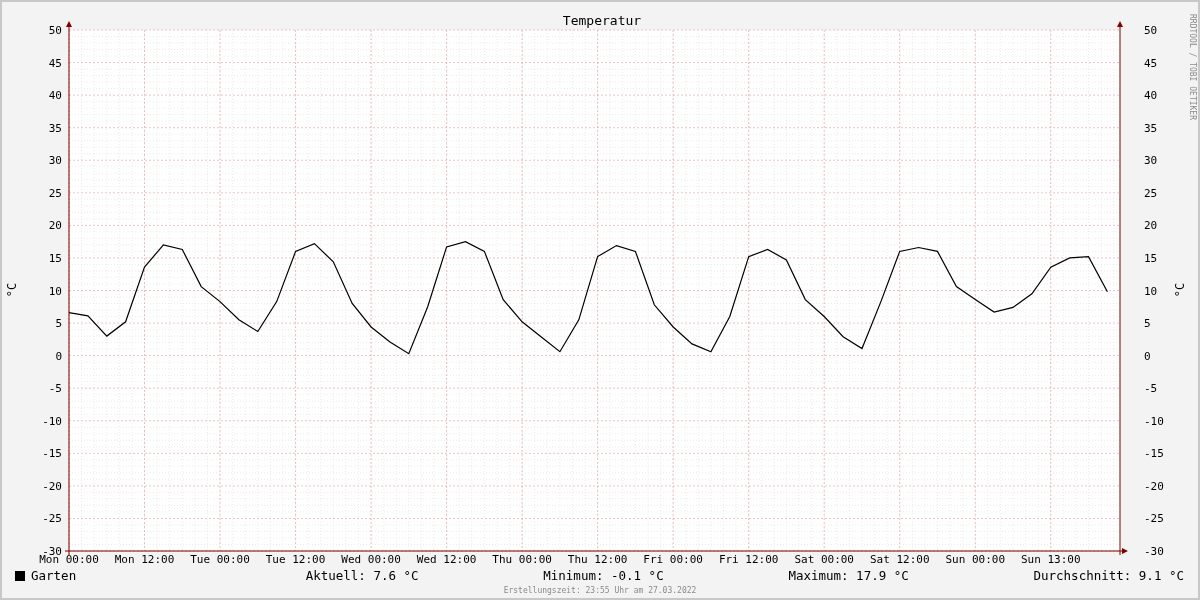 This screenshot has height=600, width=1200. What do you see at coordinates (220, 559) in the screenshot?
I see `x-tick-label: Tue 00:00` at bounding box center [220, 559].